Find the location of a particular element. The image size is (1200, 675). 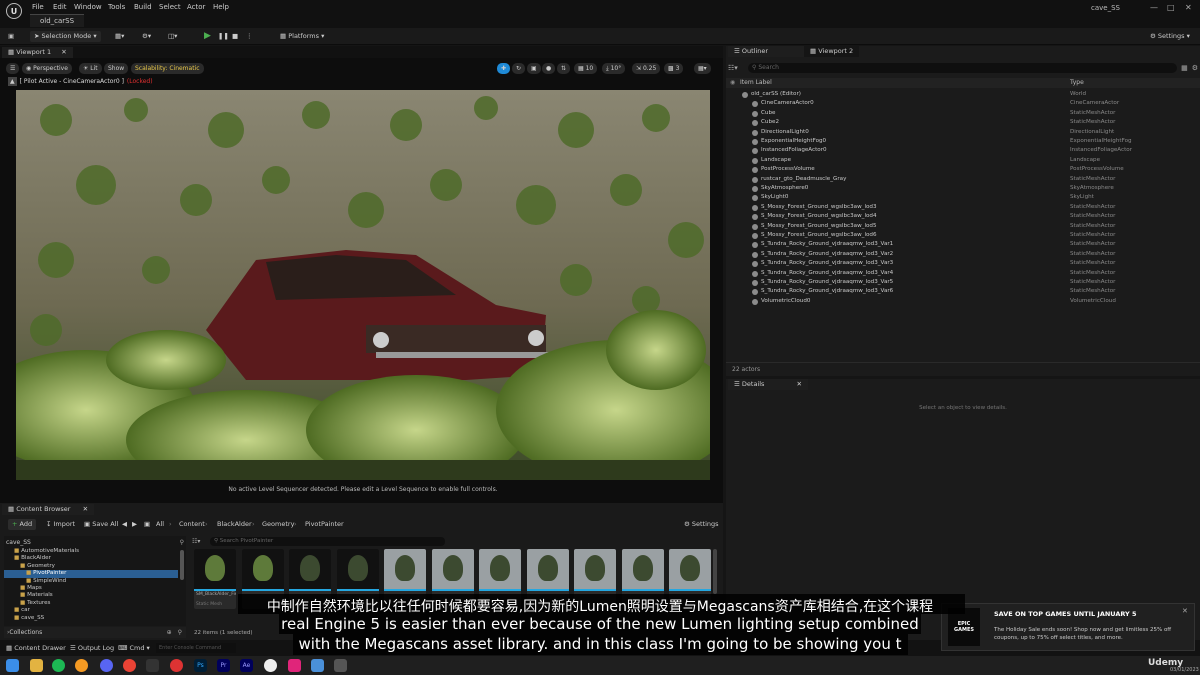

scalability-button: Scalability: Cinematic is located at coordinates (167, 68).